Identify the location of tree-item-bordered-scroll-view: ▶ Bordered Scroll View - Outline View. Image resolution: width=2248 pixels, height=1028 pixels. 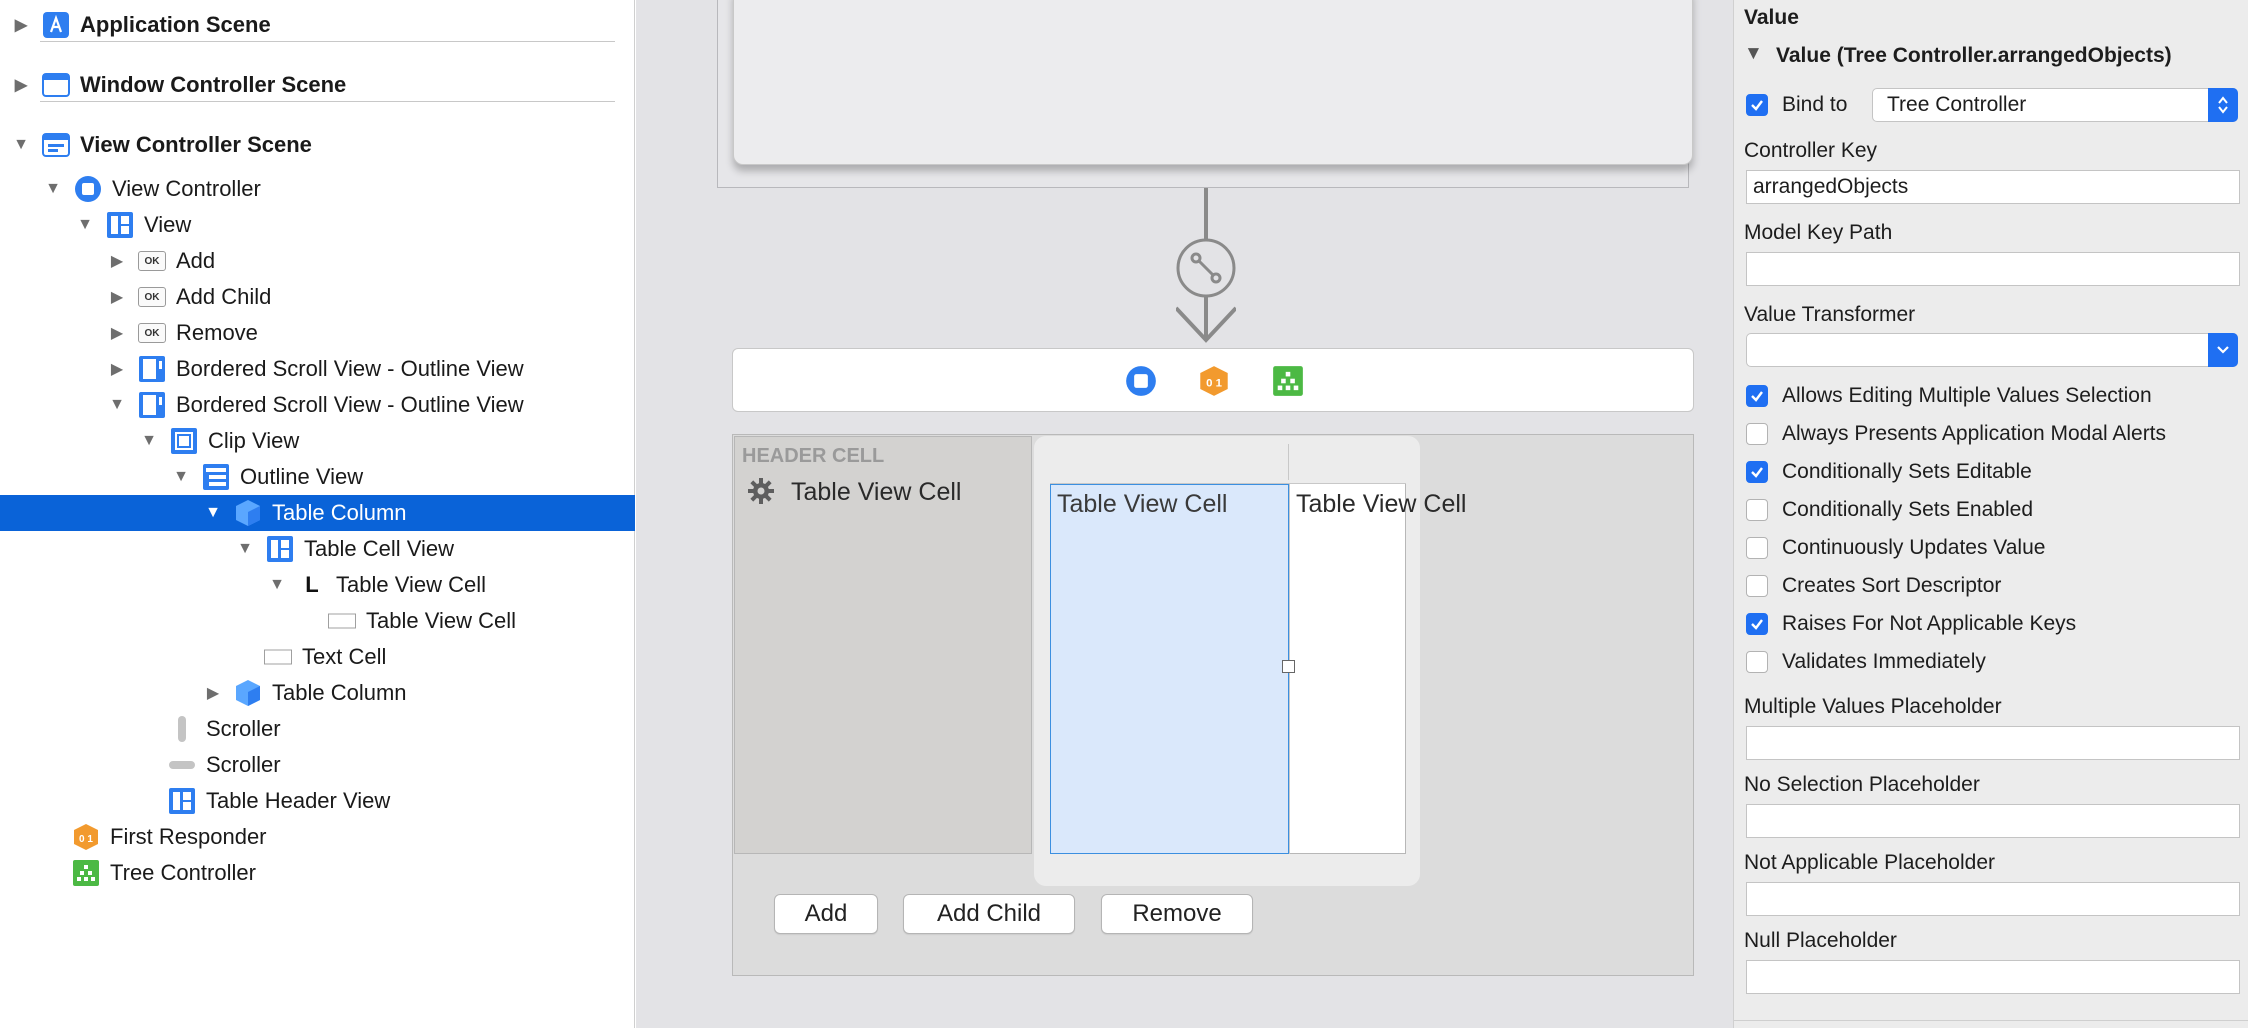
(317, 369).